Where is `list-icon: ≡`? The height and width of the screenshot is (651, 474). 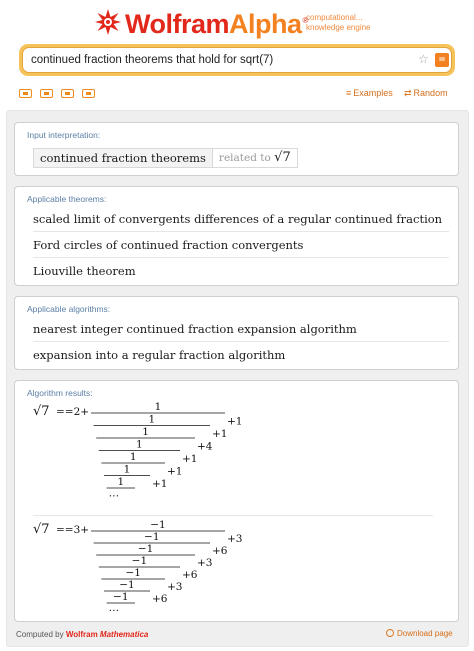 list-icon: ≡ is located at coordinates (349, 93).